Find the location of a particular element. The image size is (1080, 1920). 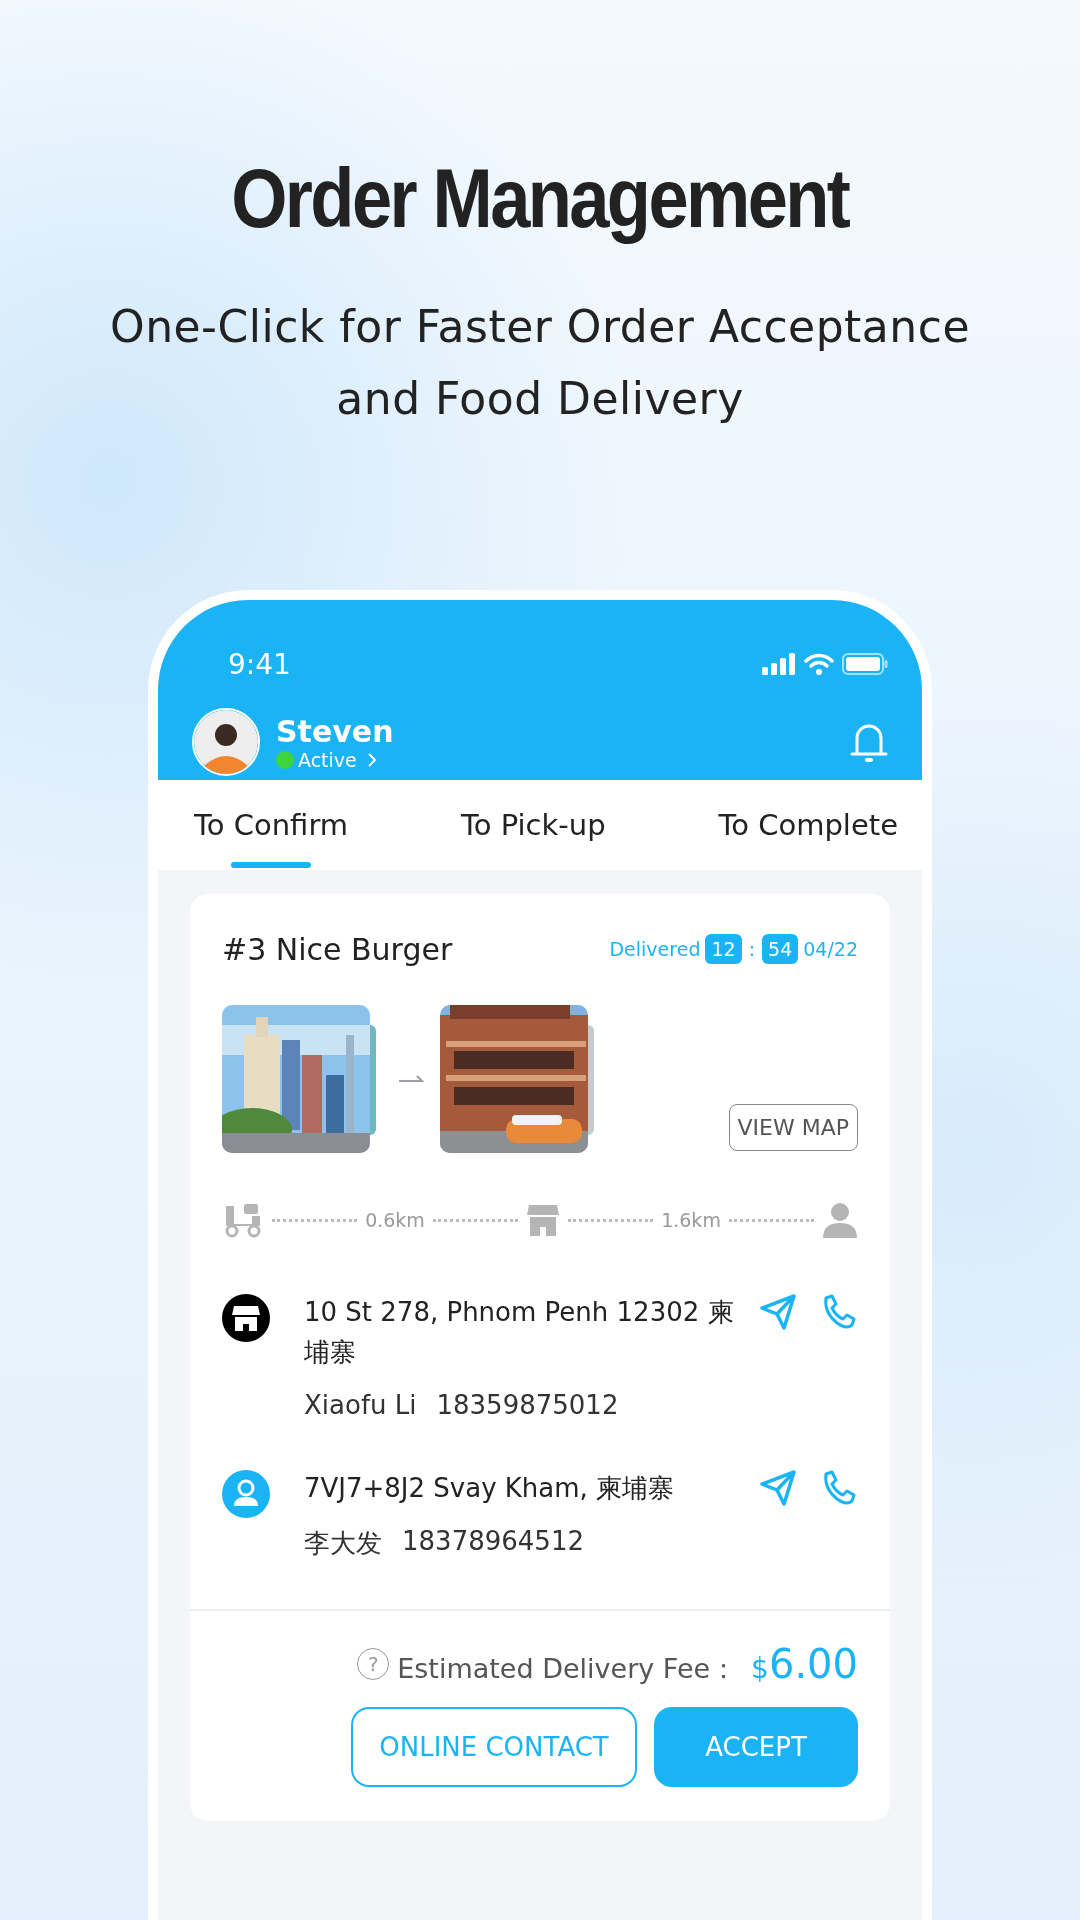

signal-icon is located at coordinates (779, 664).